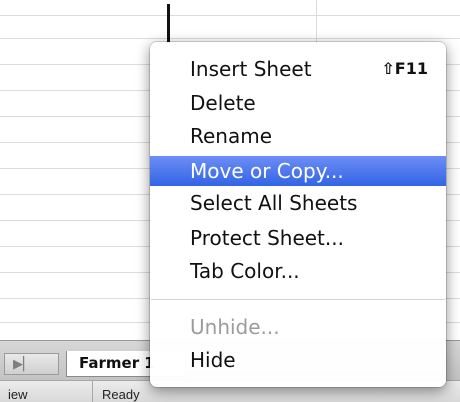  What do you see at coordinates (274, 203) in the screenshot?
I see `menu-item-label: Select All Sheets` at bounding box center [274, 203].